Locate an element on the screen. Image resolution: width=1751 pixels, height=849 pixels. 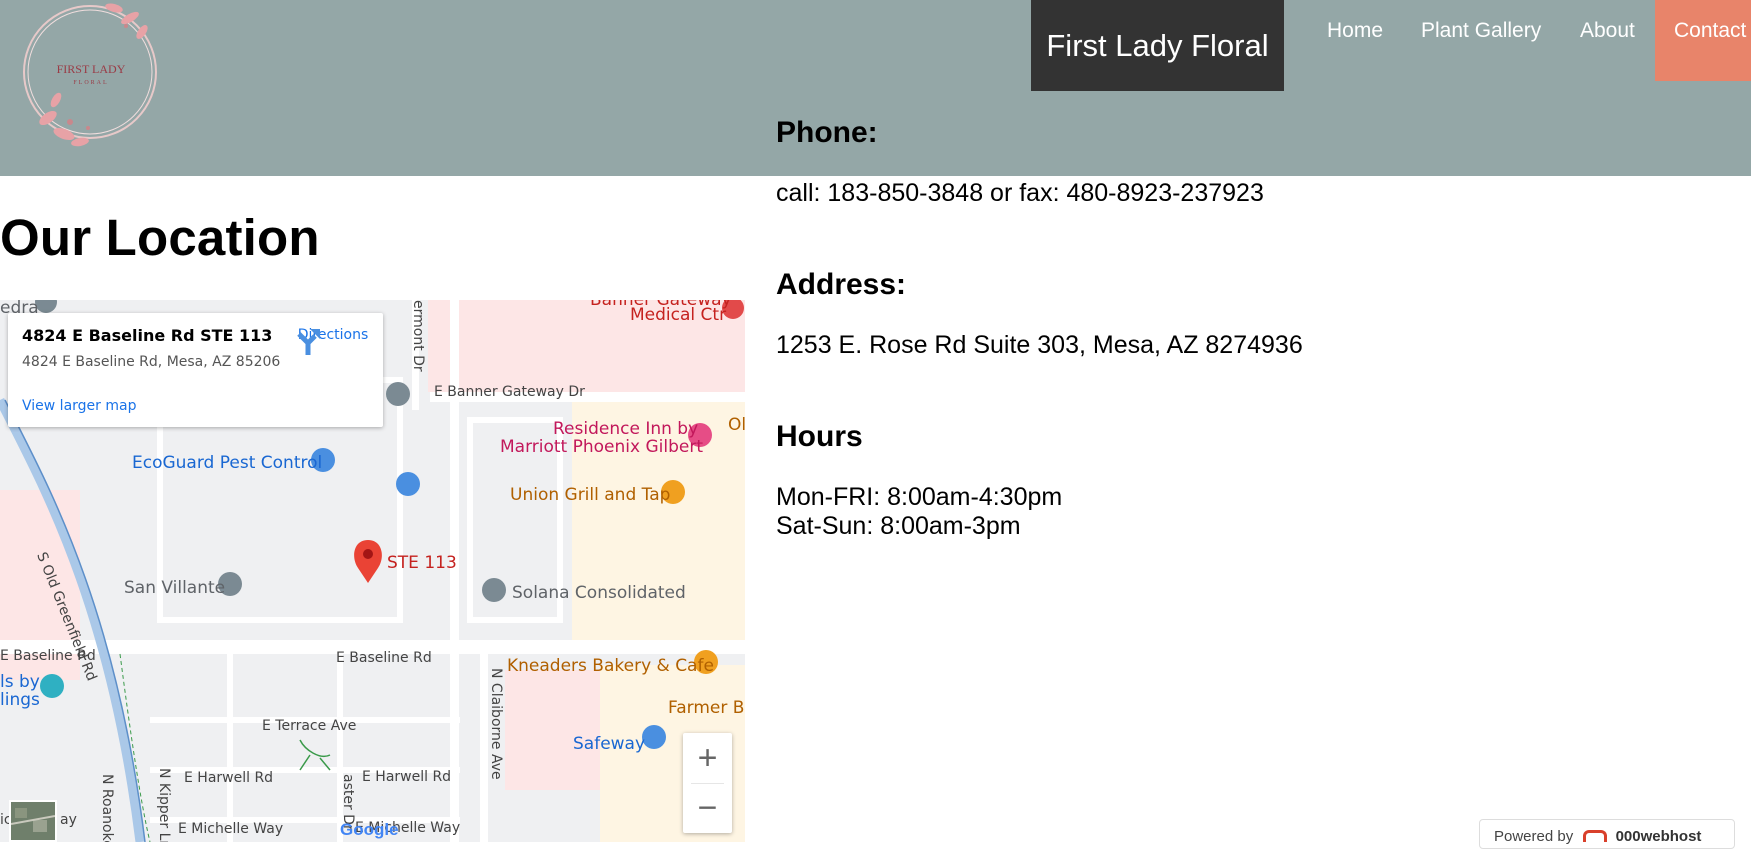
pin-label: STE 113 is located at coordinates (422, 563).